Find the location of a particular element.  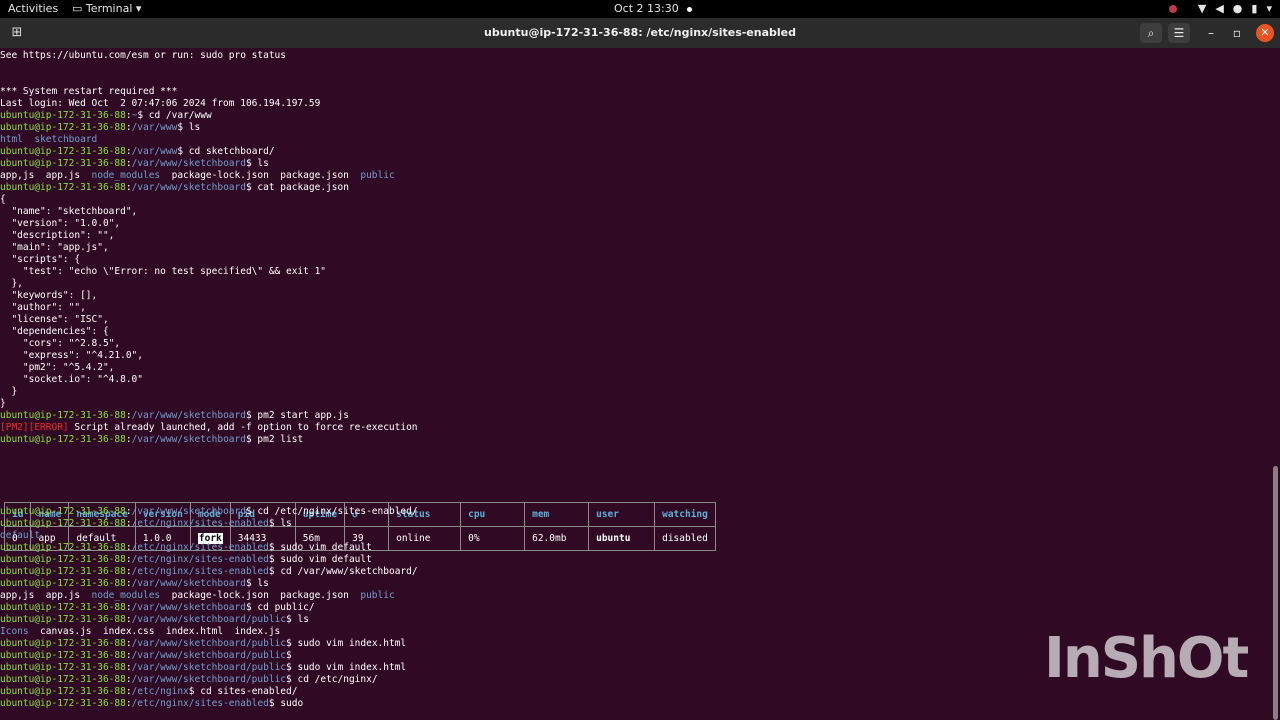

status-badge: online is located at coordinates (425, 538).